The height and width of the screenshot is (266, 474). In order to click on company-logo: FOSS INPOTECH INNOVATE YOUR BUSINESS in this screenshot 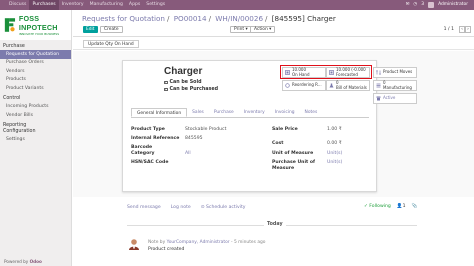, I will do `click(35, 25)`.